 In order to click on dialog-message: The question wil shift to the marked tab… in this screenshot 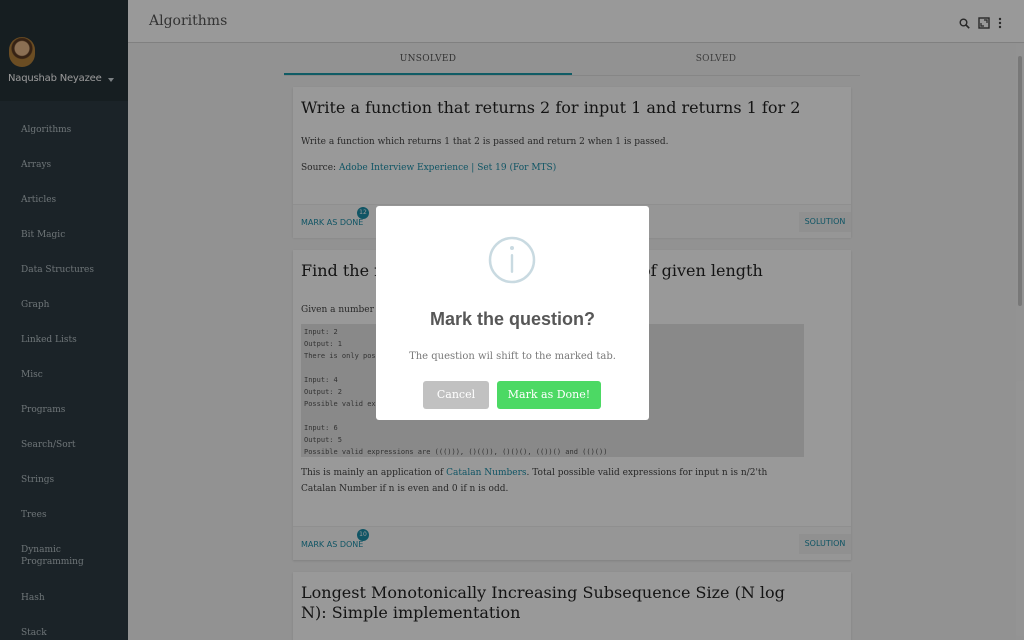, I will do `click(512, 356)`.